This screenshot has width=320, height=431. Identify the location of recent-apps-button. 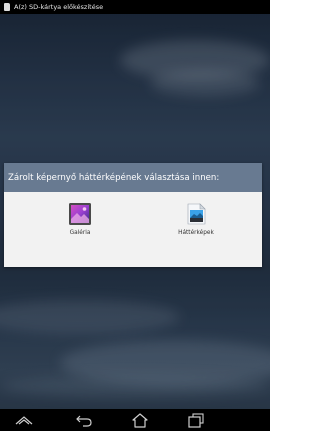
(196, 420).